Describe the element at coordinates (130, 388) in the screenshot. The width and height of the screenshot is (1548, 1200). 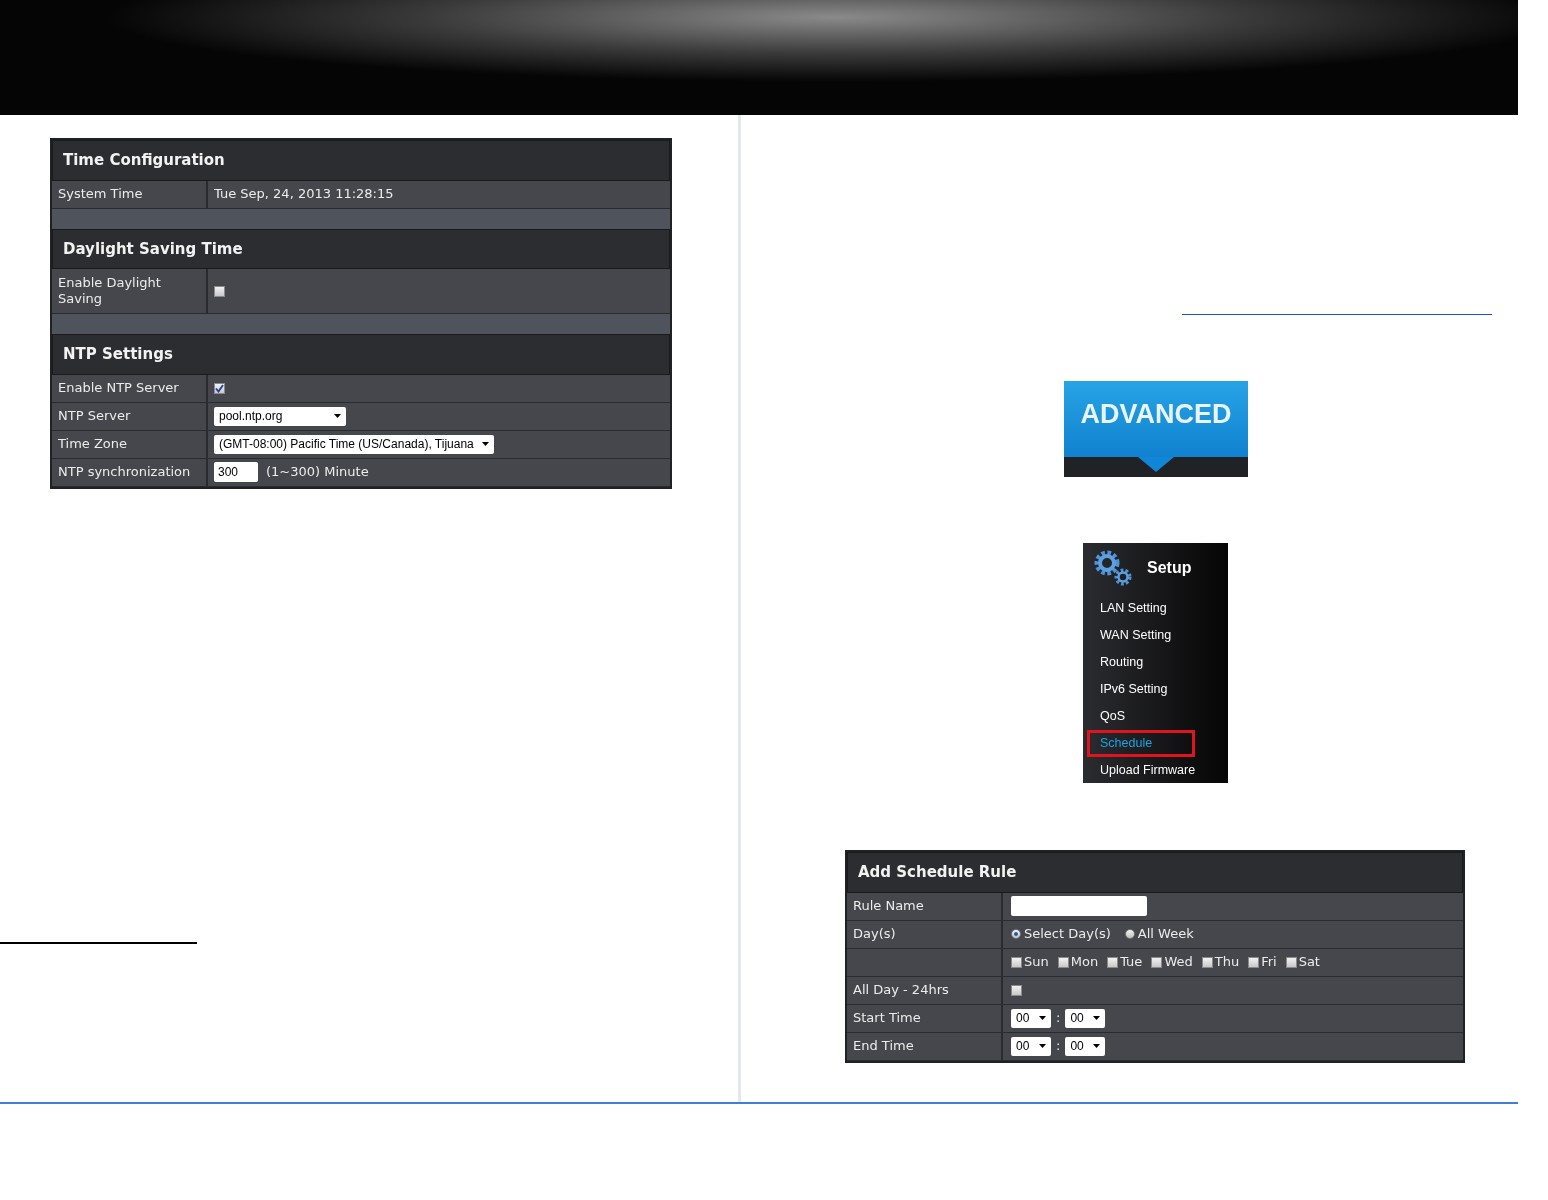
I see `field-label: Enable NTP Server` at that location.